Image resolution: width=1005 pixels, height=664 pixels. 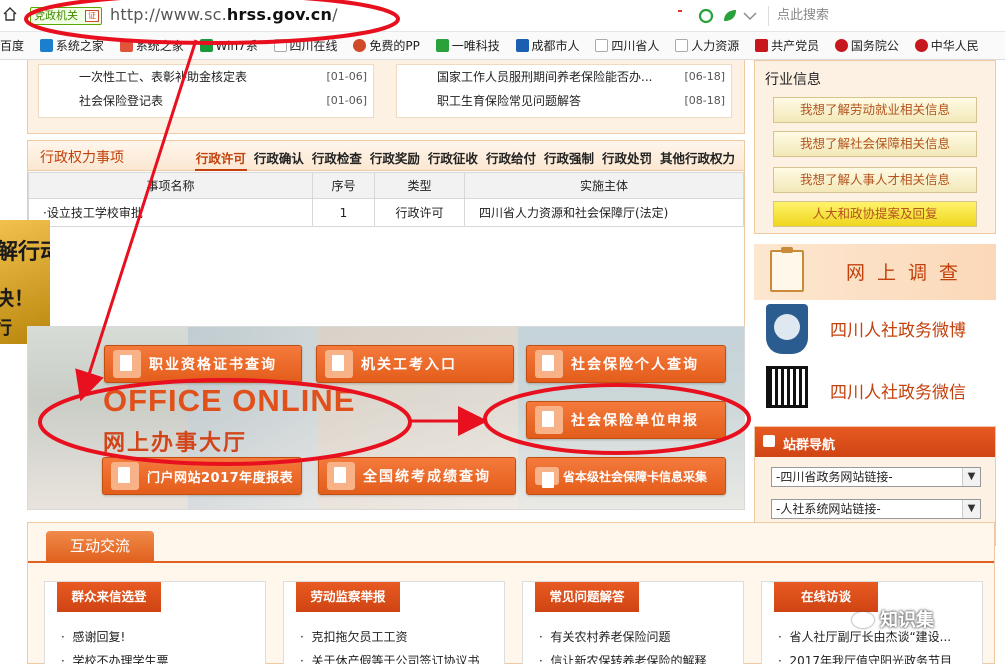 I want to click on weibo-badge-icon, so click(x=787, y=329).